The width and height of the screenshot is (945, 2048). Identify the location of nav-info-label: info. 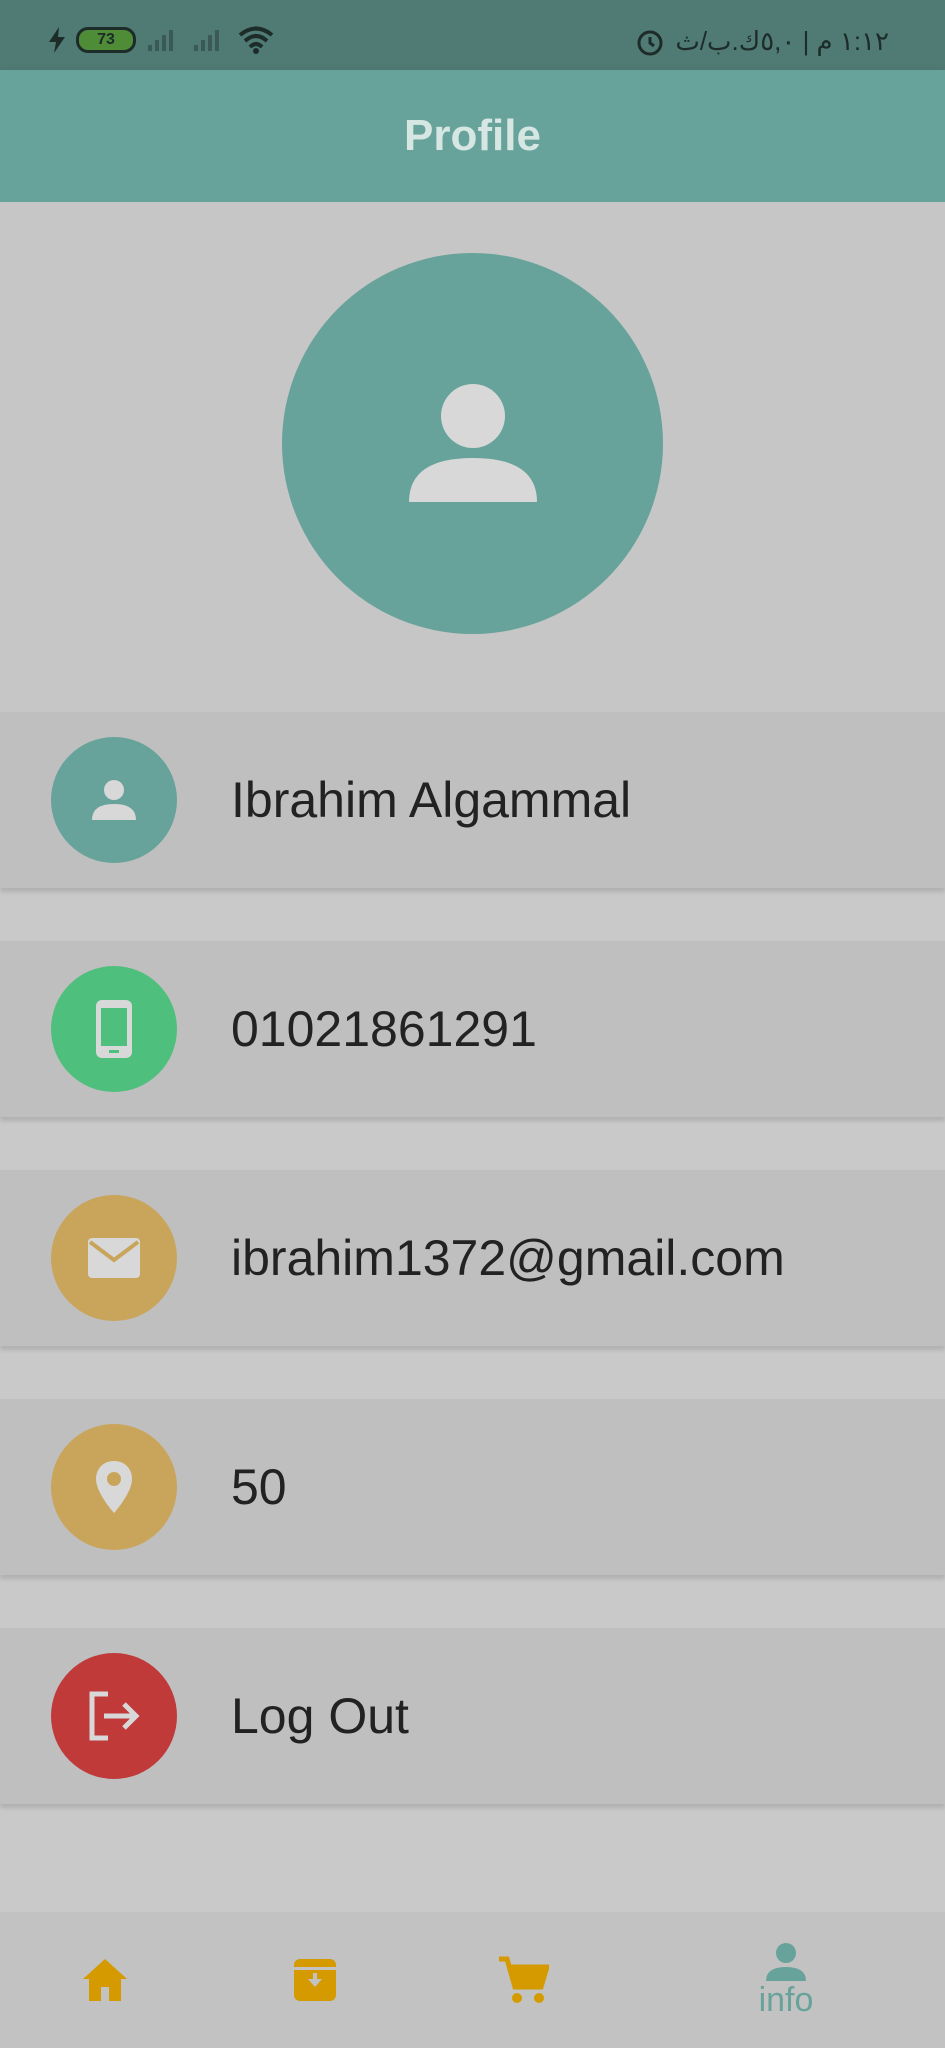
(786, 1999).